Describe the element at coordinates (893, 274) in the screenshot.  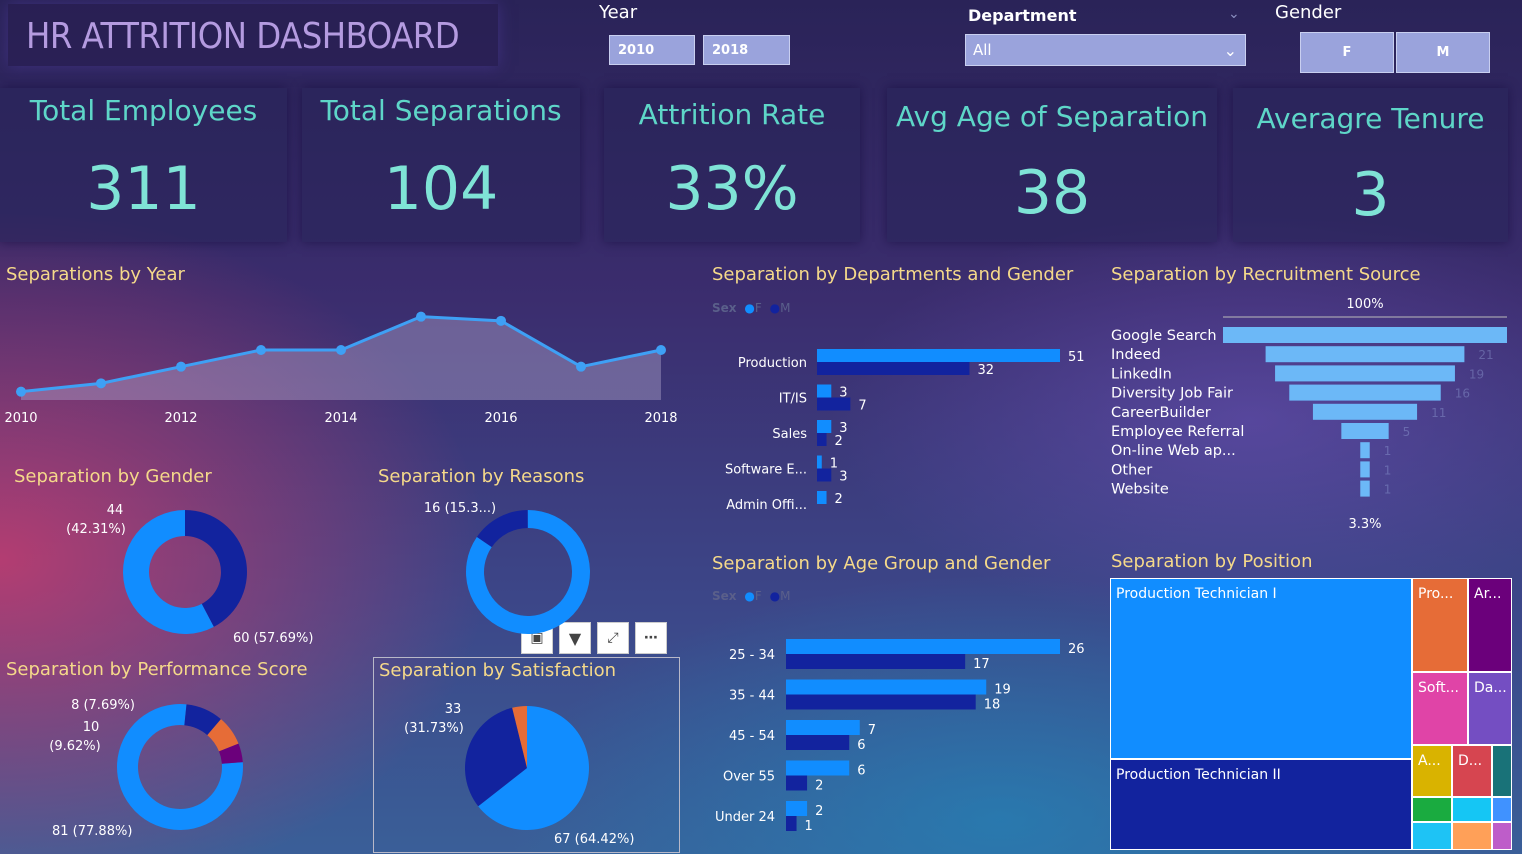
I see `section-title-dept-gender: Separation by Departments and Gender` at that location.